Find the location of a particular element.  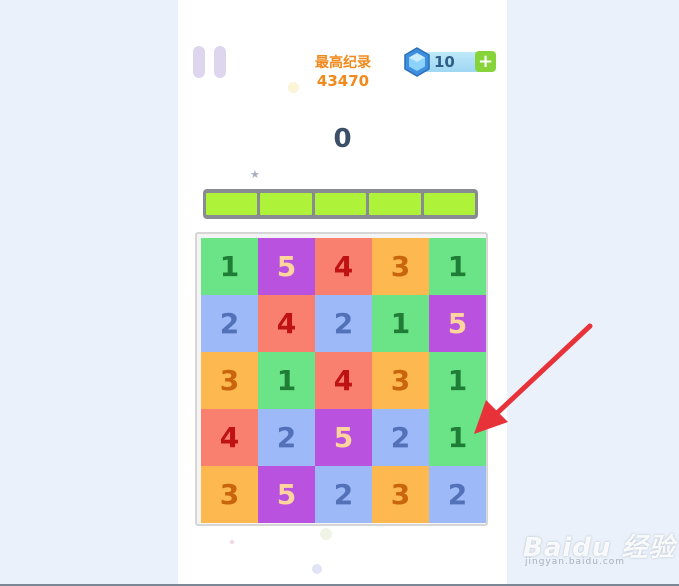

watermark-logo: Baidu 经验 jingyan.baidu.com is located at coordinates (596, 543).